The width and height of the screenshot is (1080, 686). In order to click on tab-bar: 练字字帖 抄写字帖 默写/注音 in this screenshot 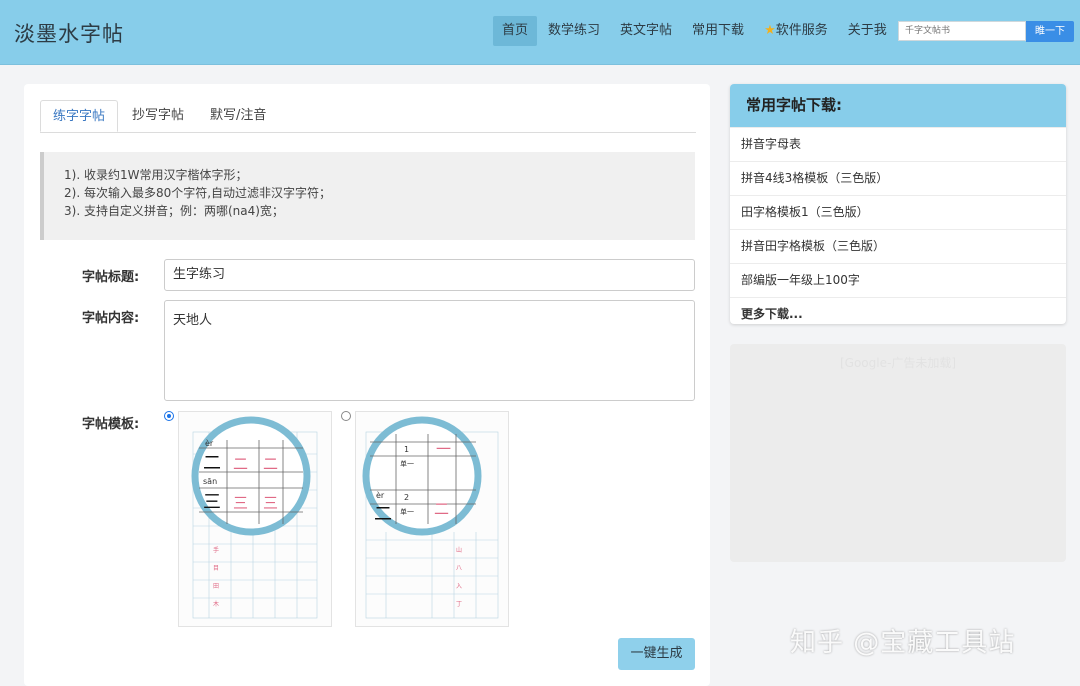, I will do `click(368, 116)`.